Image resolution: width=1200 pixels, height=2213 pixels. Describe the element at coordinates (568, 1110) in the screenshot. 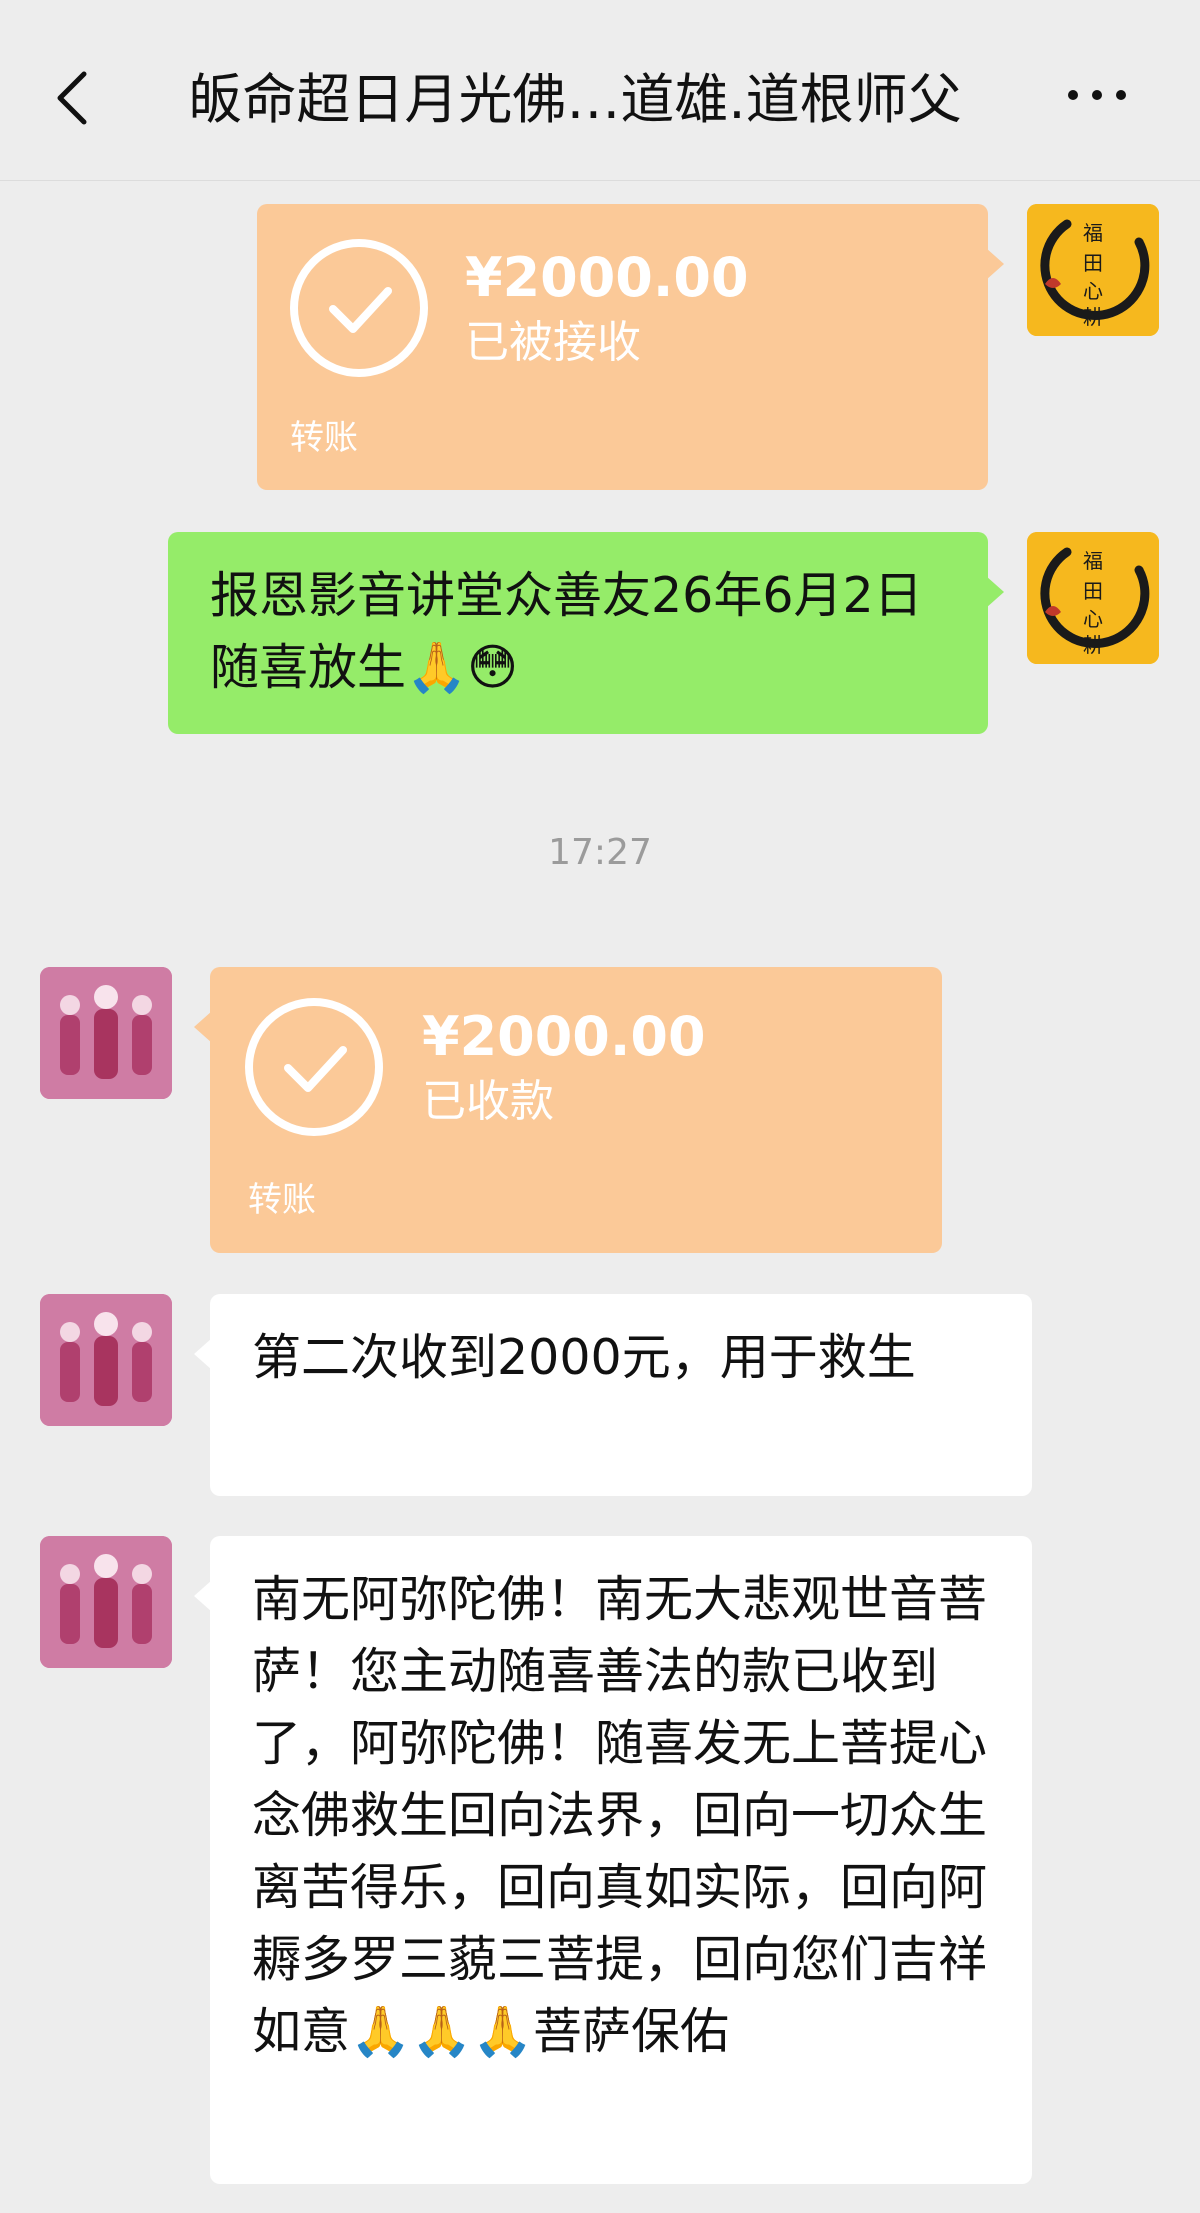

I see `transfer-bubble-received: ¥2000.00 已收款 转账` at that location.